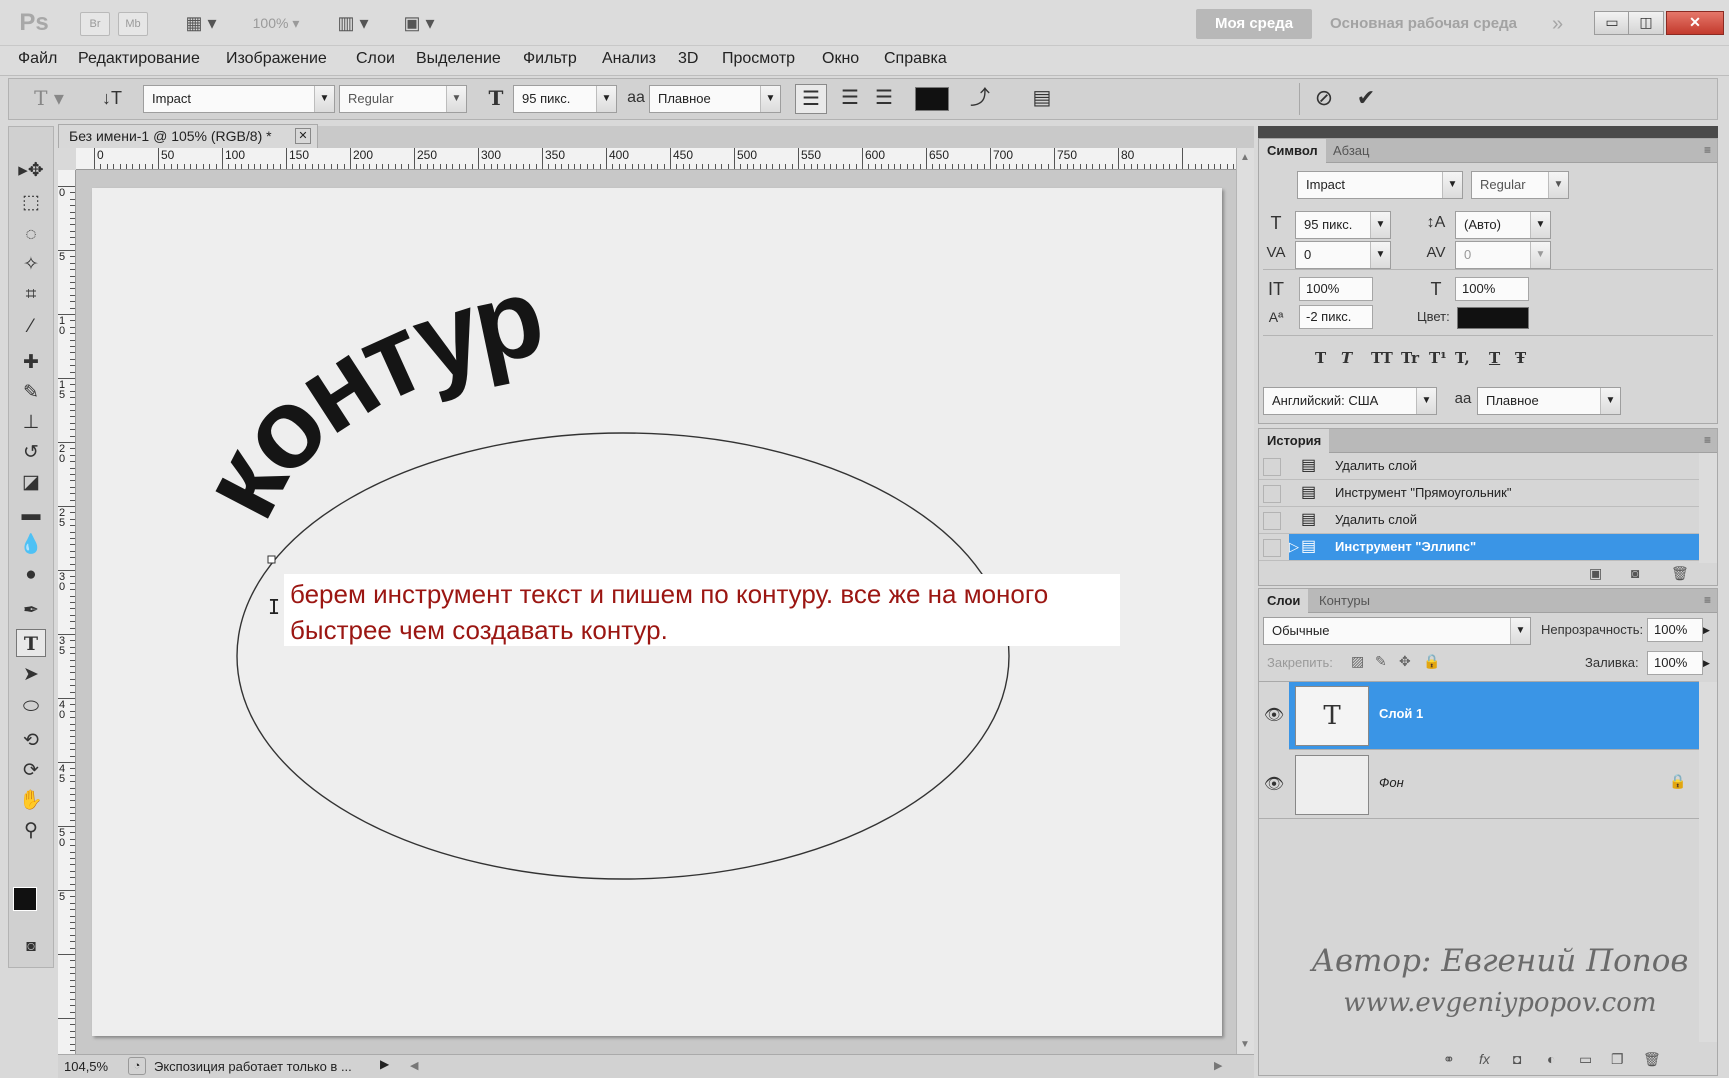 This screenshot has width=1729, height=1078. I want to click on faux-italic-button: T, so click(1346, 358).